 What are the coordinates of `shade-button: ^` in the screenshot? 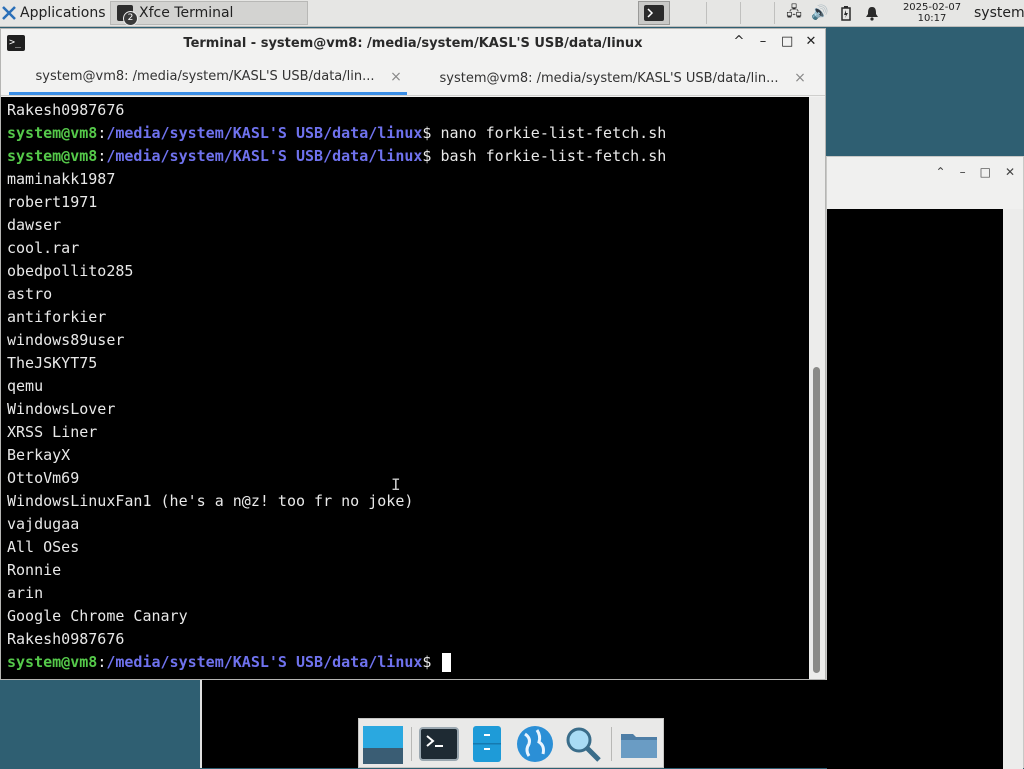 It's located at (739, 41).